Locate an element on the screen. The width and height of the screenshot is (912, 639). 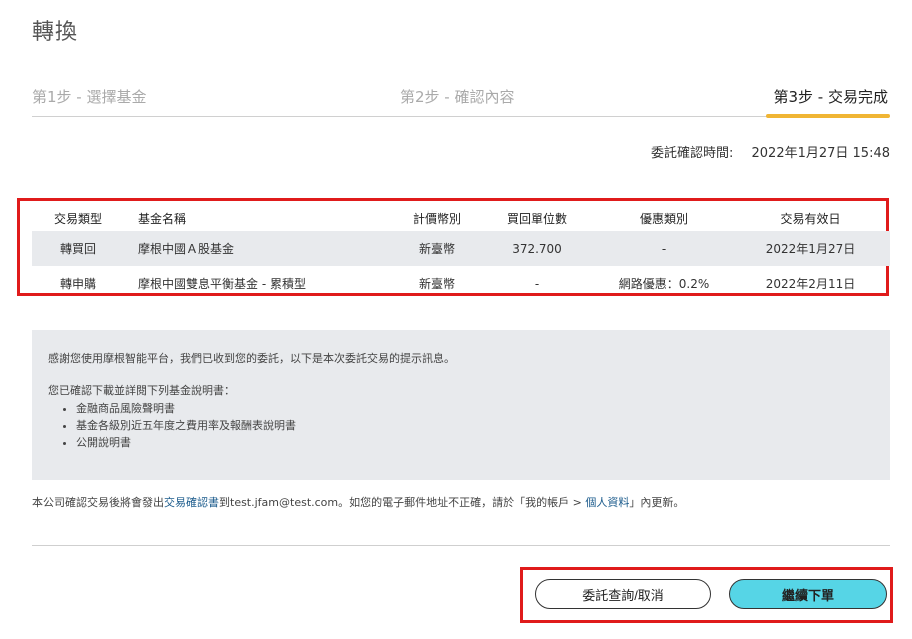
cell-effective-date: 2022年2月11日 is located at coordinates (810, 284).